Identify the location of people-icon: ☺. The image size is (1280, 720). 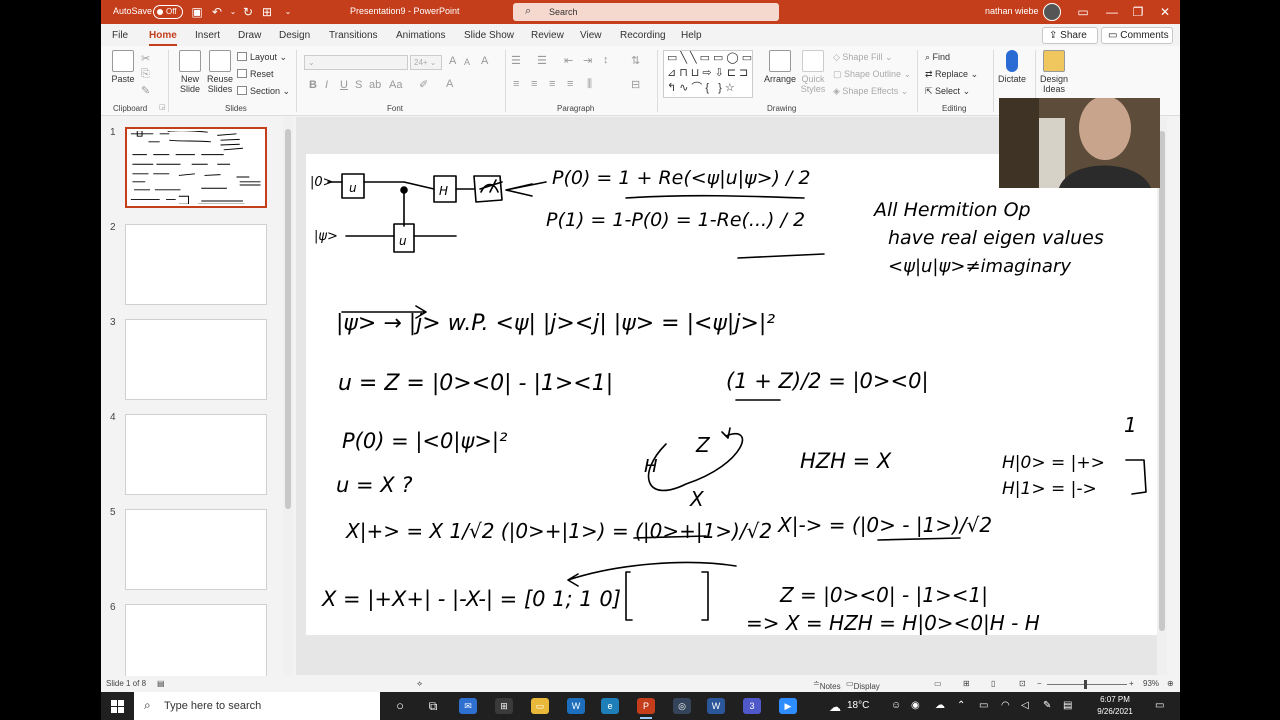
(896, 705).